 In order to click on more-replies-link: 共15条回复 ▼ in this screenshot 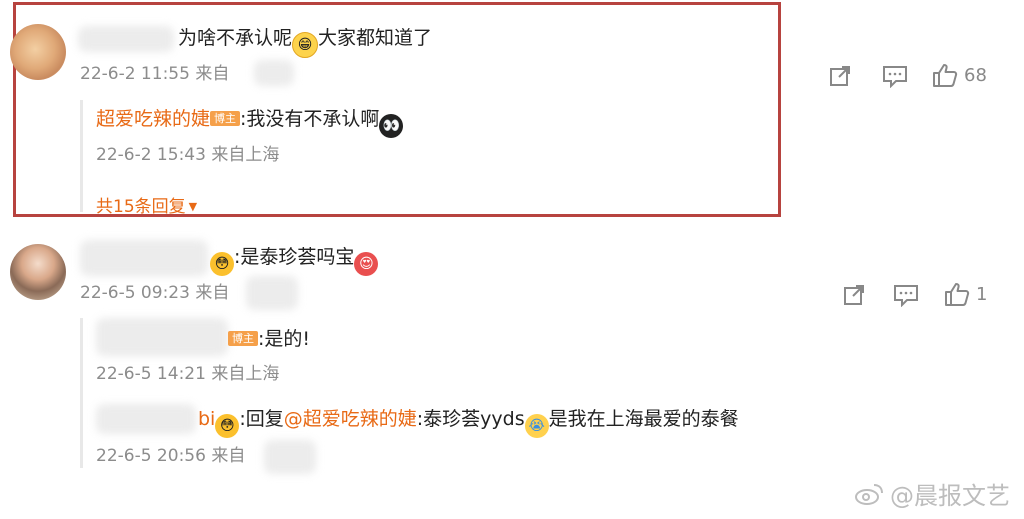, I will do `click(146, 204)`.